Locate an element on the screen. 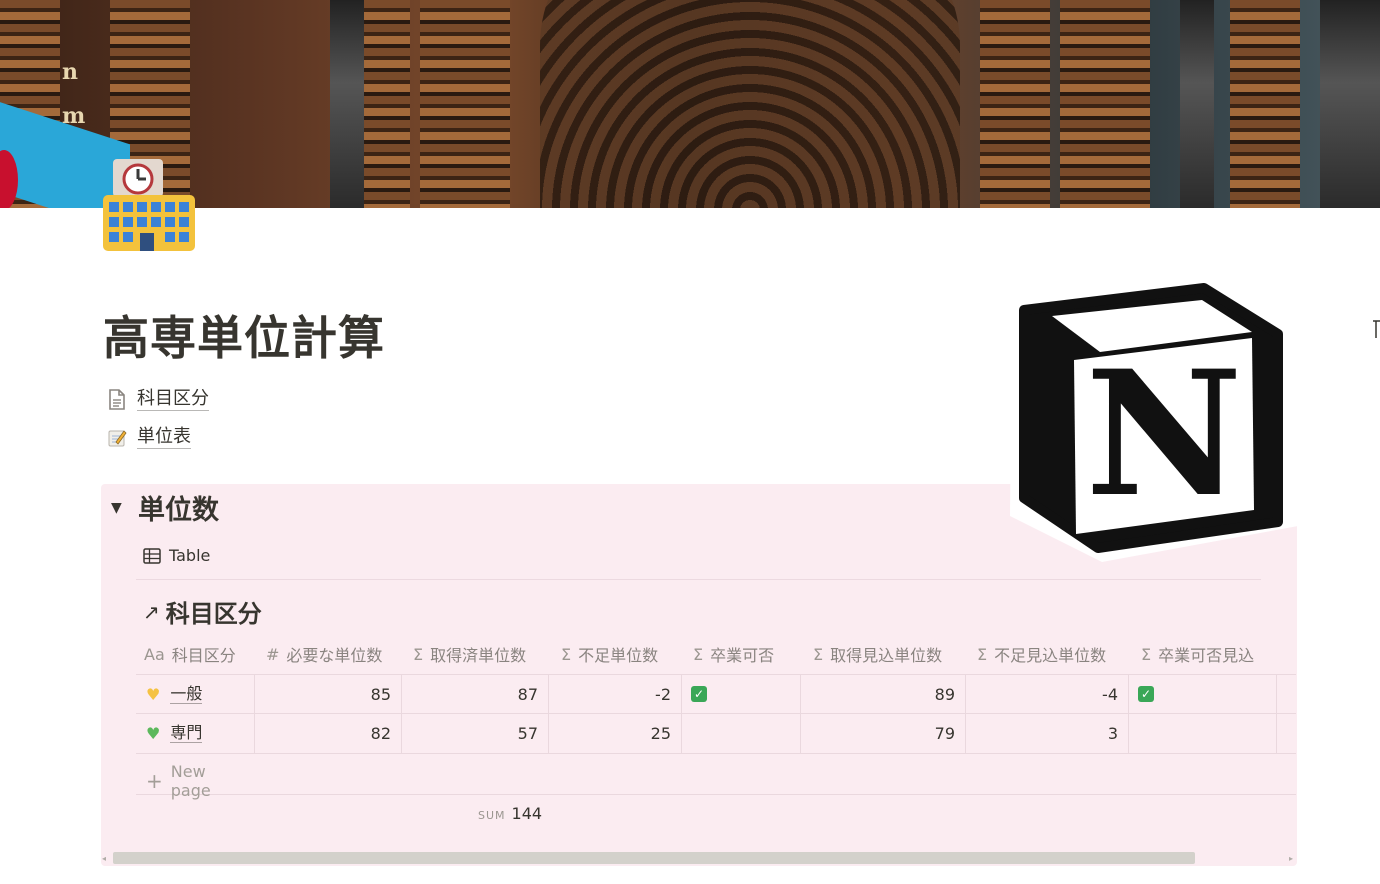  column-label: 必要な単位数 is located at coordinates (334, 655).